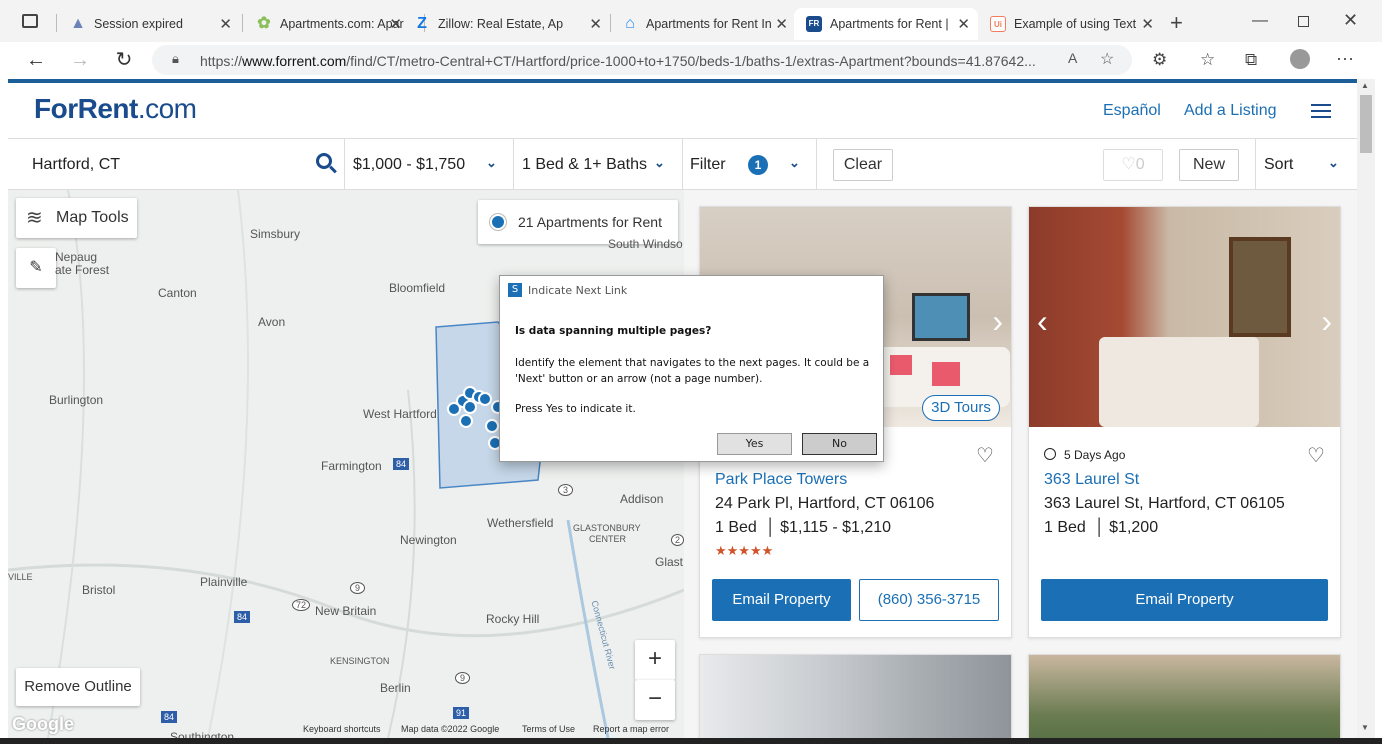  Describe the element at coordinates (1133, 165) in the screenshot. I see `favorites-button: ♡0` at that location.